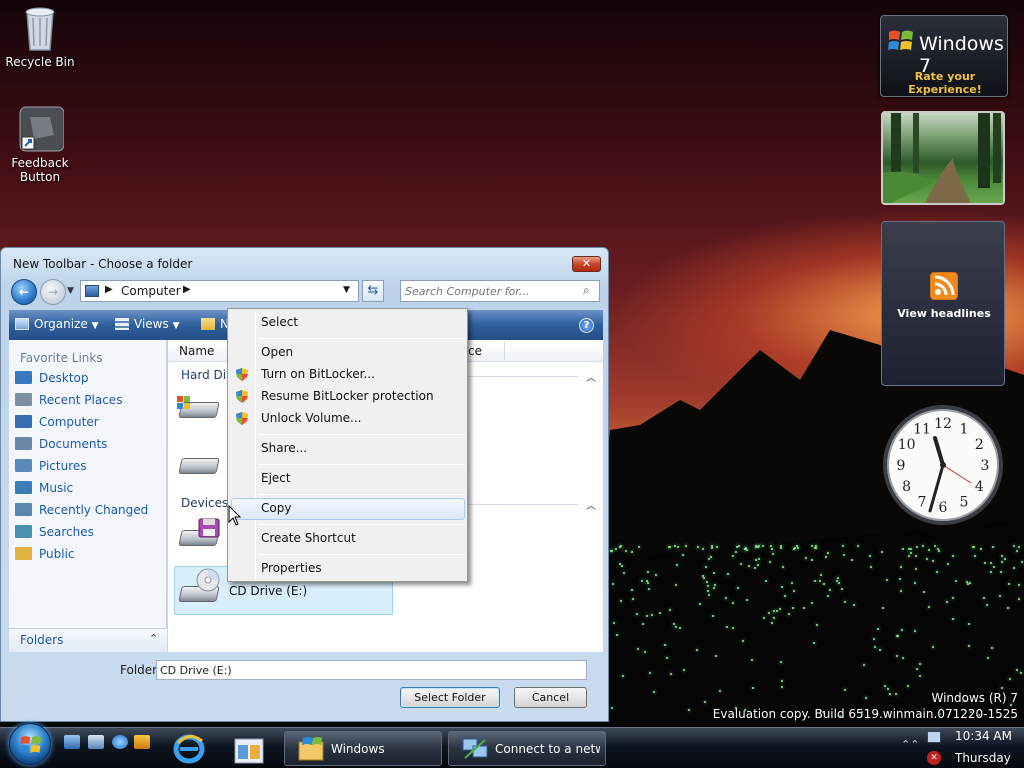 This screenshot has height=768, width=1024. Describe the element at coordinates (40, 36) in the screenshot. I see `recycle-bin-icon: Recycle Bin` at that location.